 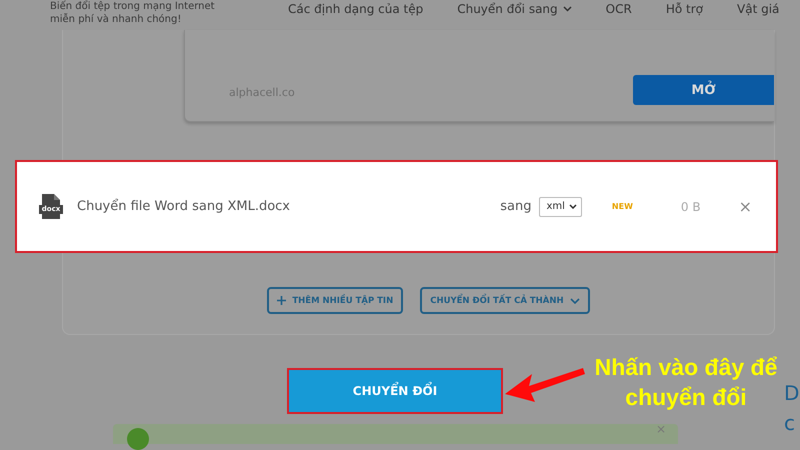 What do you see at coordinates (505, 300) in the screenshot?
I see `convert-all-button: CHUYỂN ĐỔI TẤT CẢ THÀNH` at bounding box center [505, 300].